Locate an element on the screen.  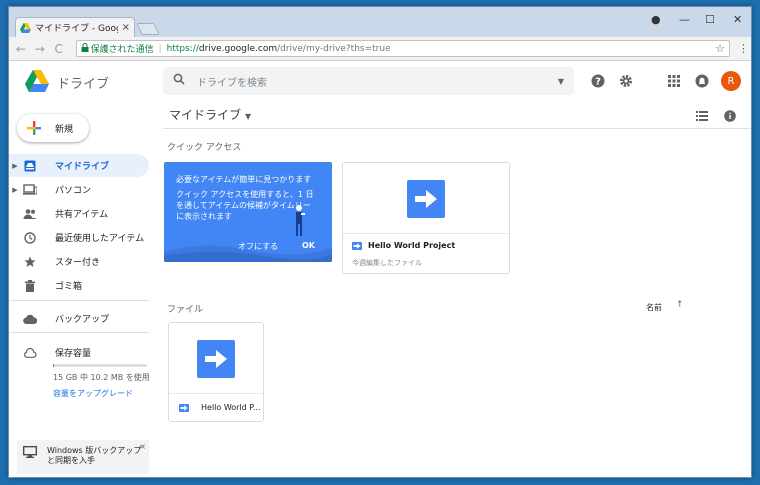
sidebar-item-storage: 保存容量 is located at coordinates (79, 352).